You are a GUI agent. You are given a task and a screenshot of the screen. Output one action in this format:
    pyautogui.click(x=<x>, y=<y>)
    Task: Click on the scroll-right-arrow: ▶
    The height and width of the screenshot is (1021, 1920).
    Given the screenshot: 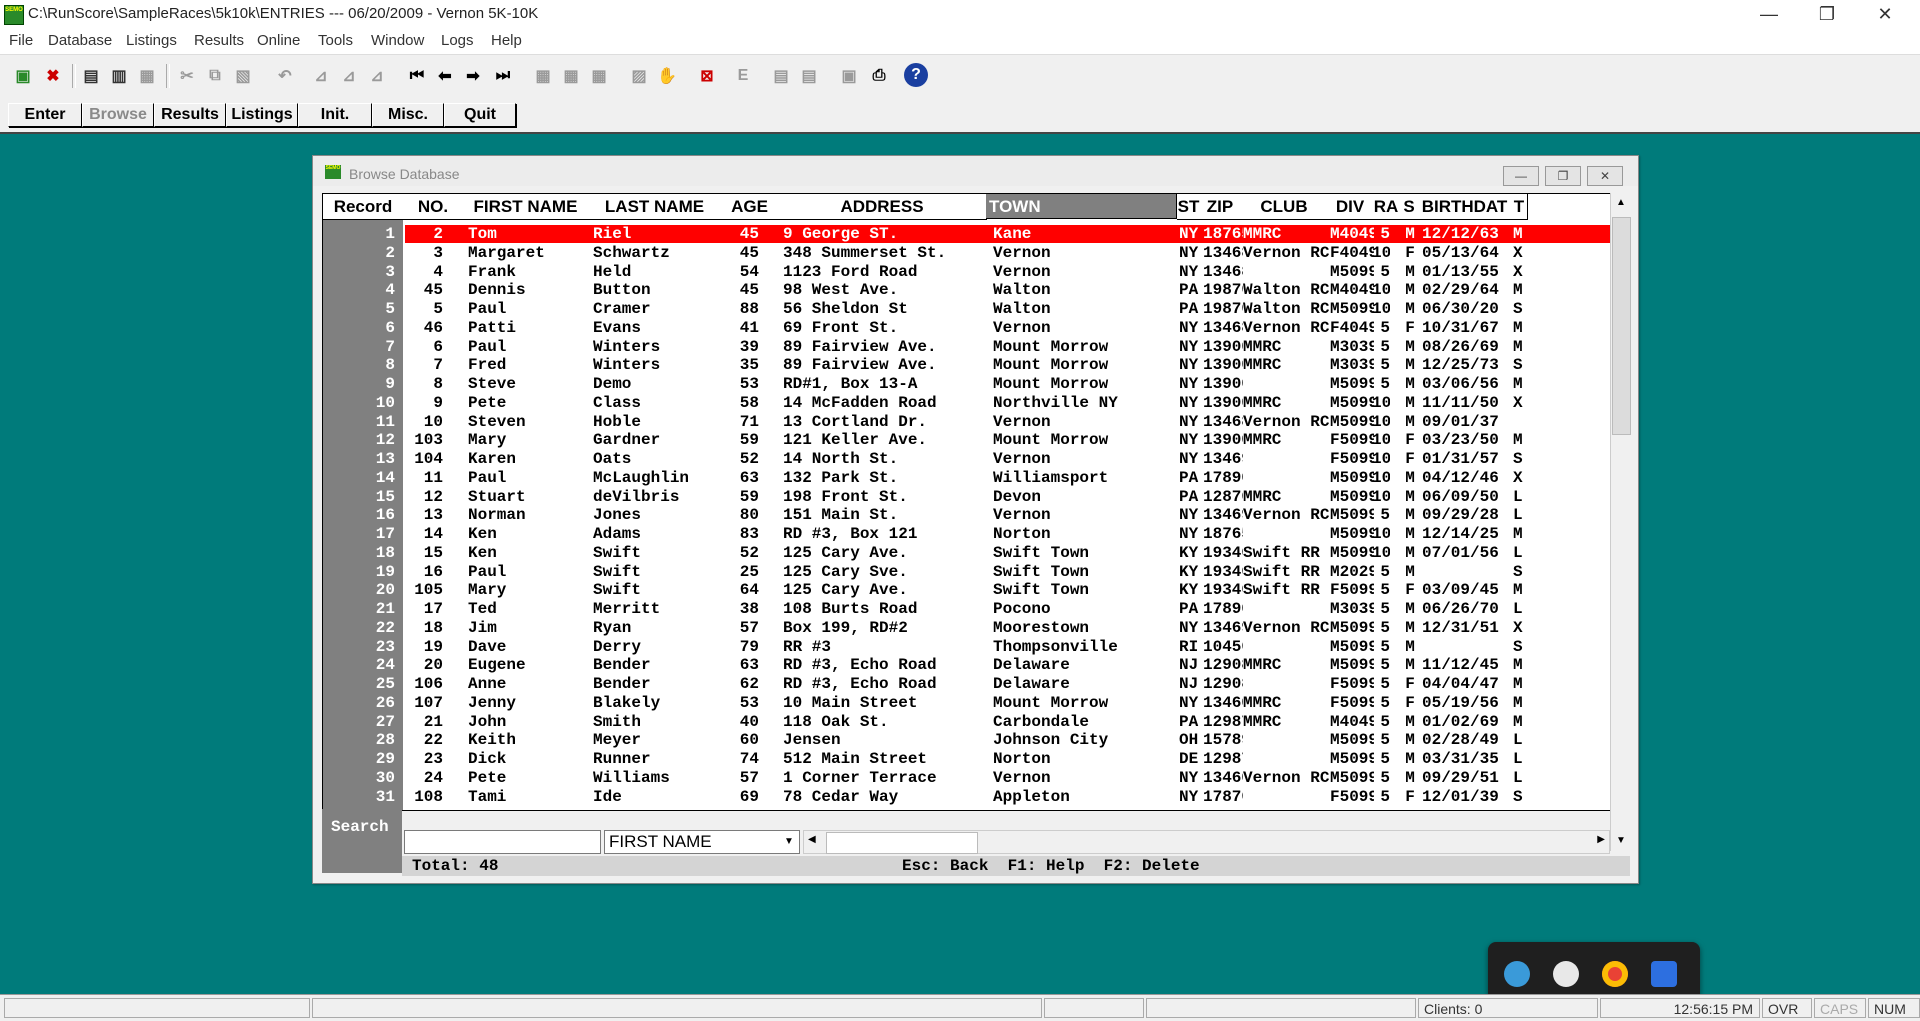 What is the action you would take?
    pyautogui.click(x=1601, y=839)
    